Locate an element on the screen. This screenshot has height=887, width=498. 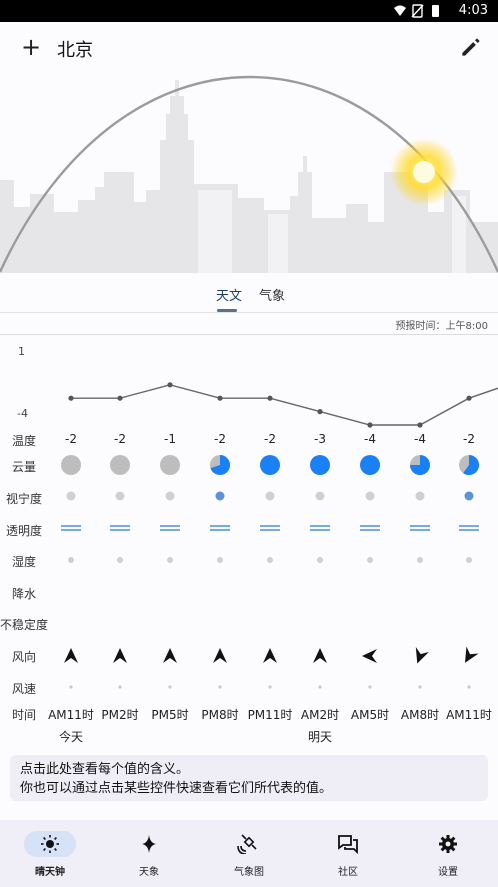
seeing-dot is located at coordinates (220, 496).